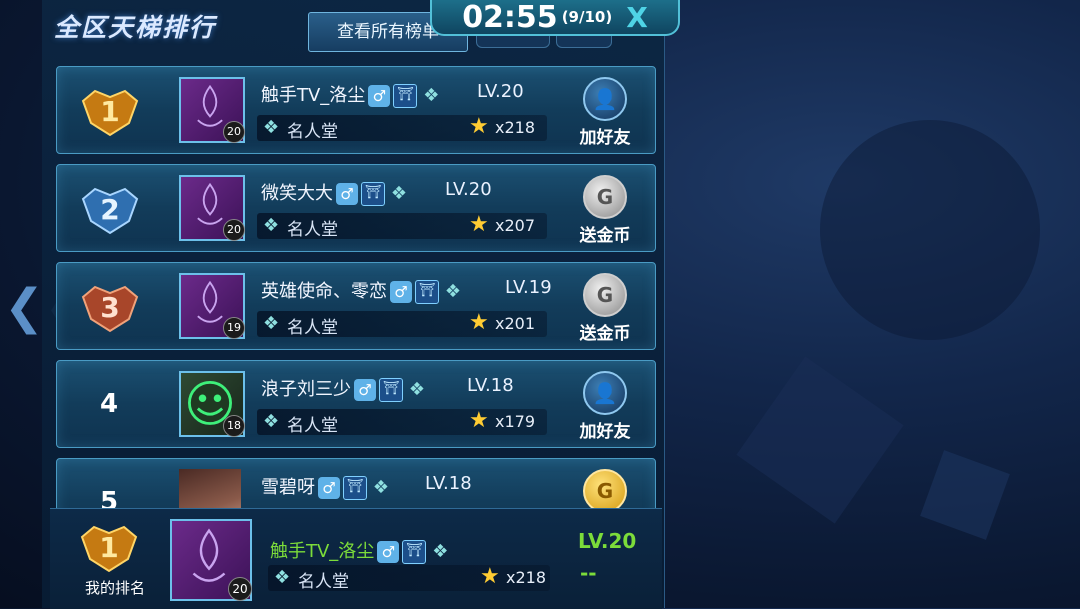 This screenshot has height=609, width=1080. What do you see at coordinates (234, 328) in the screenshot?
I see `avatar-level-badge: 19` at bounding box center [234, 328].